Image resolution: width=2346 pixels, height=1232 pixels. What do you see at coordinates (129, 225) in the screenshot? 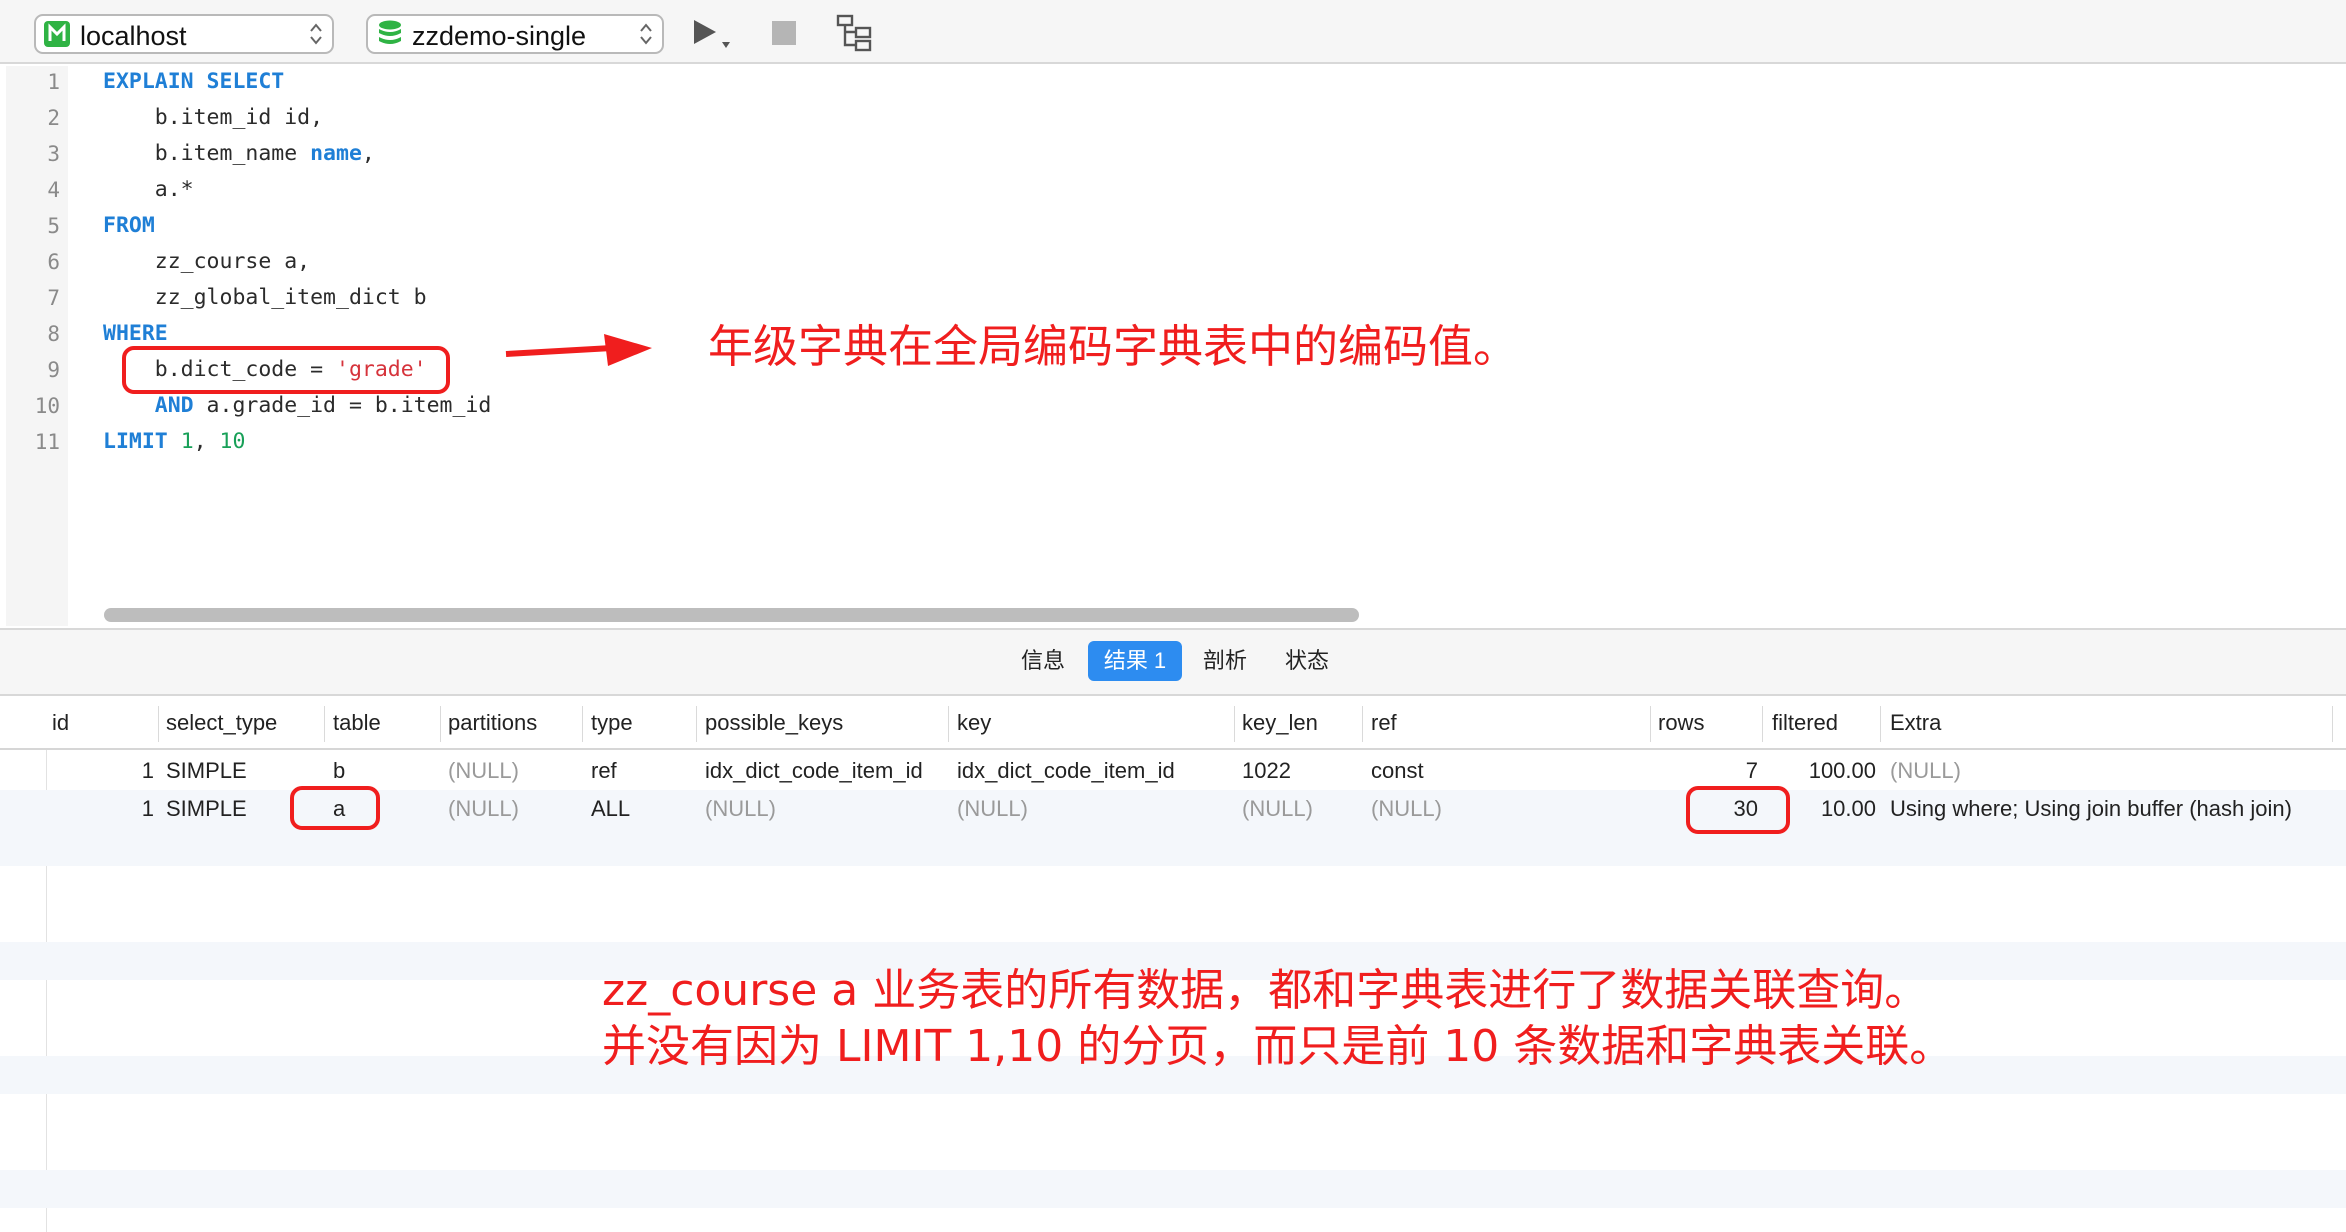
I see `code-line-5: FROM` at bounding box center [129, 225].